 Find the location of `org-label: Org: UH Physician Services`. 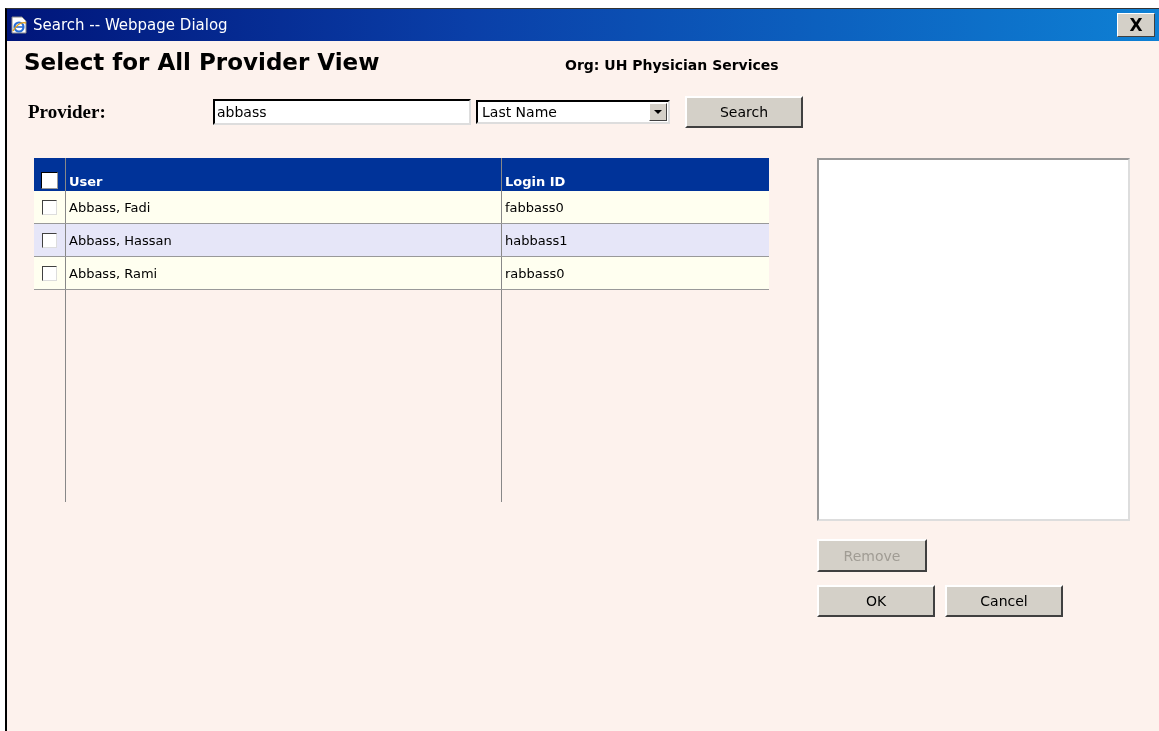

org-label: Org: UH Physician Services is located at coordinates (672, 65).